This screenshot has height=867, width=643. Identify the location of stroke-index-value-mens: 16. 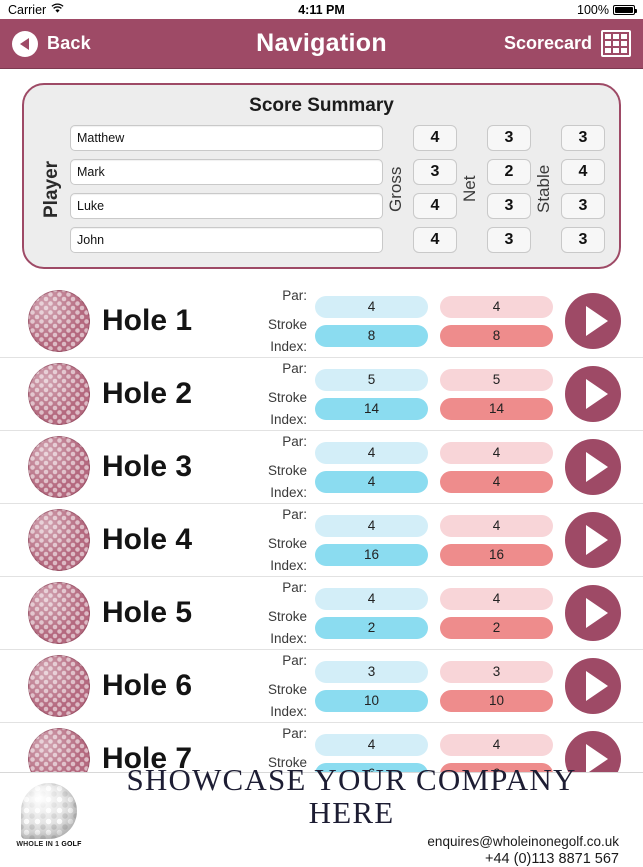
(371, 555).